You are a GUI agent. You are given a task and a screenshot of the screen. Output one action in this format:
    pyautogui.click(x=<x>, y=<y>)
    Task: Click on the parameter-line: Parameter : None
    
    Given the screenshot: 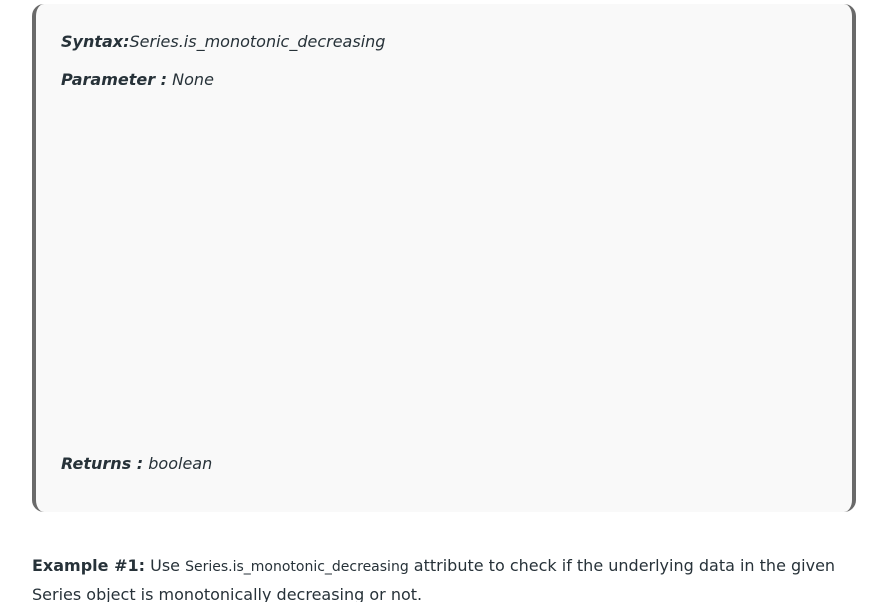 What is the action you would take?
    pyautogui.click(x=137, y=80)
    